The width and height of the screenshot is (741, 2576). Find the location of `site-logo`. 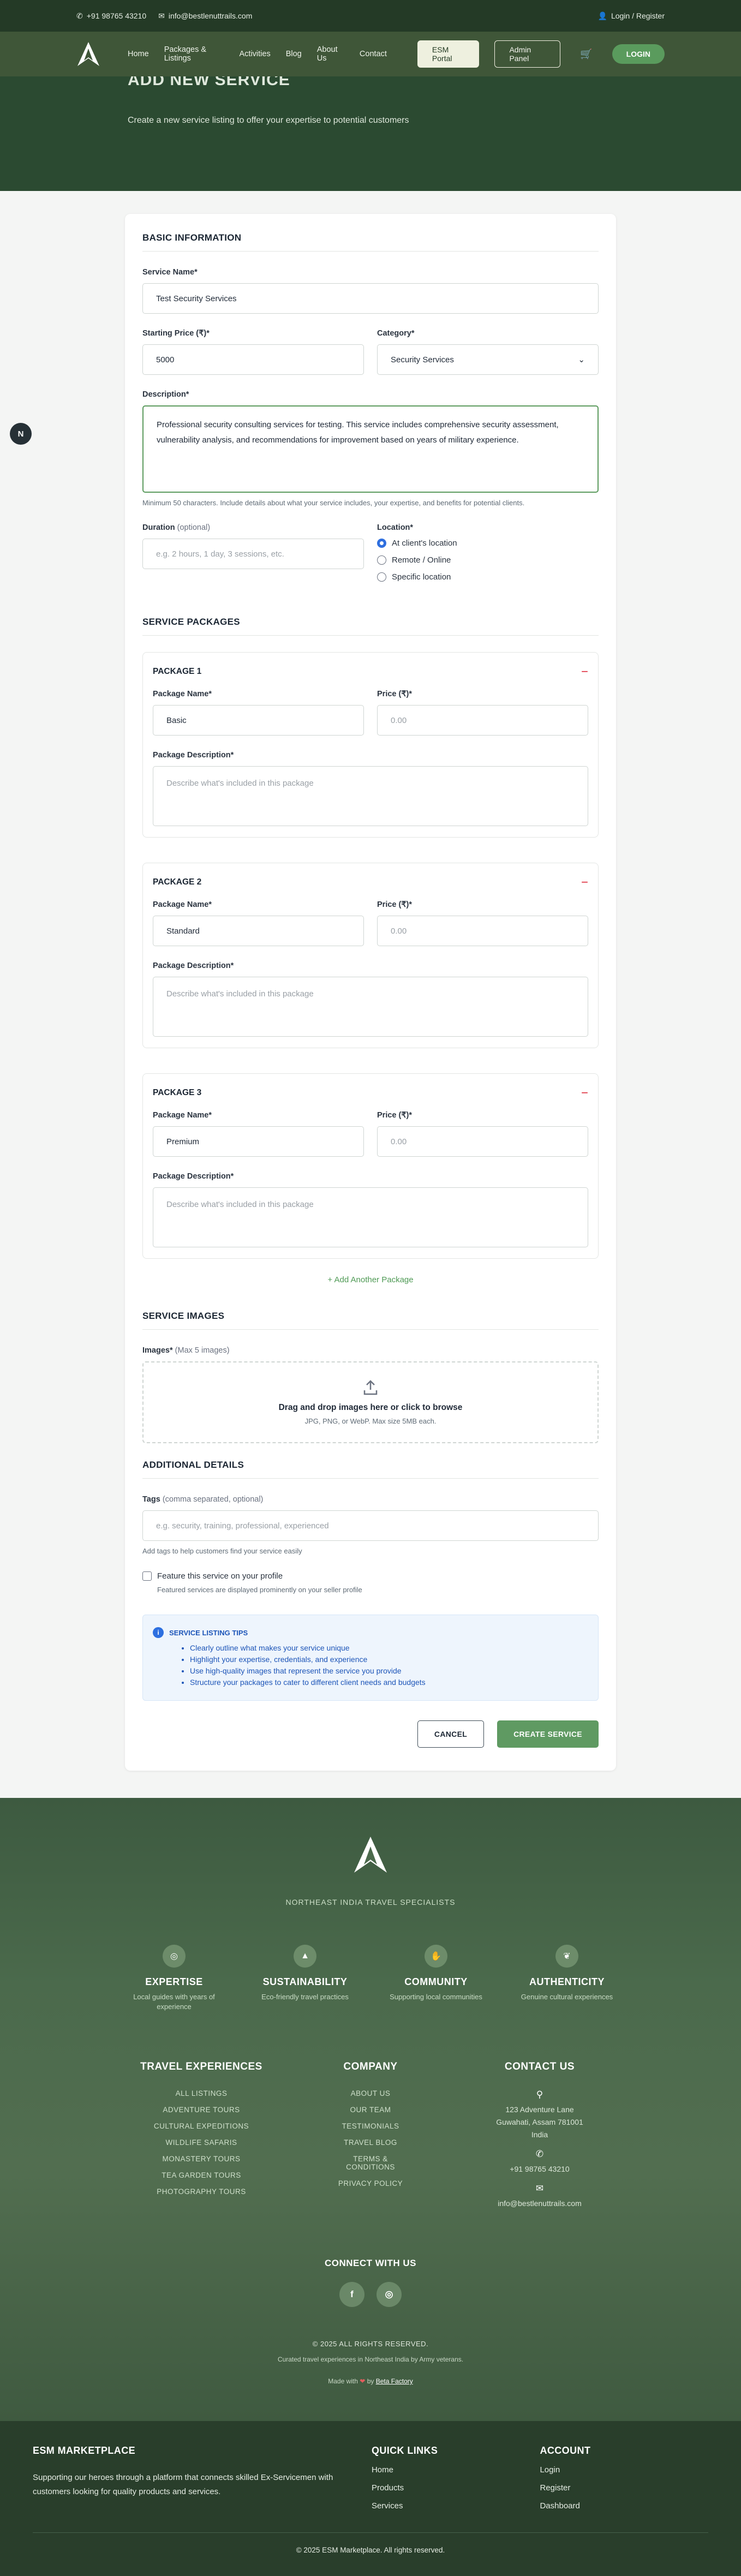

site-logo is located at coordinates (88, 54).